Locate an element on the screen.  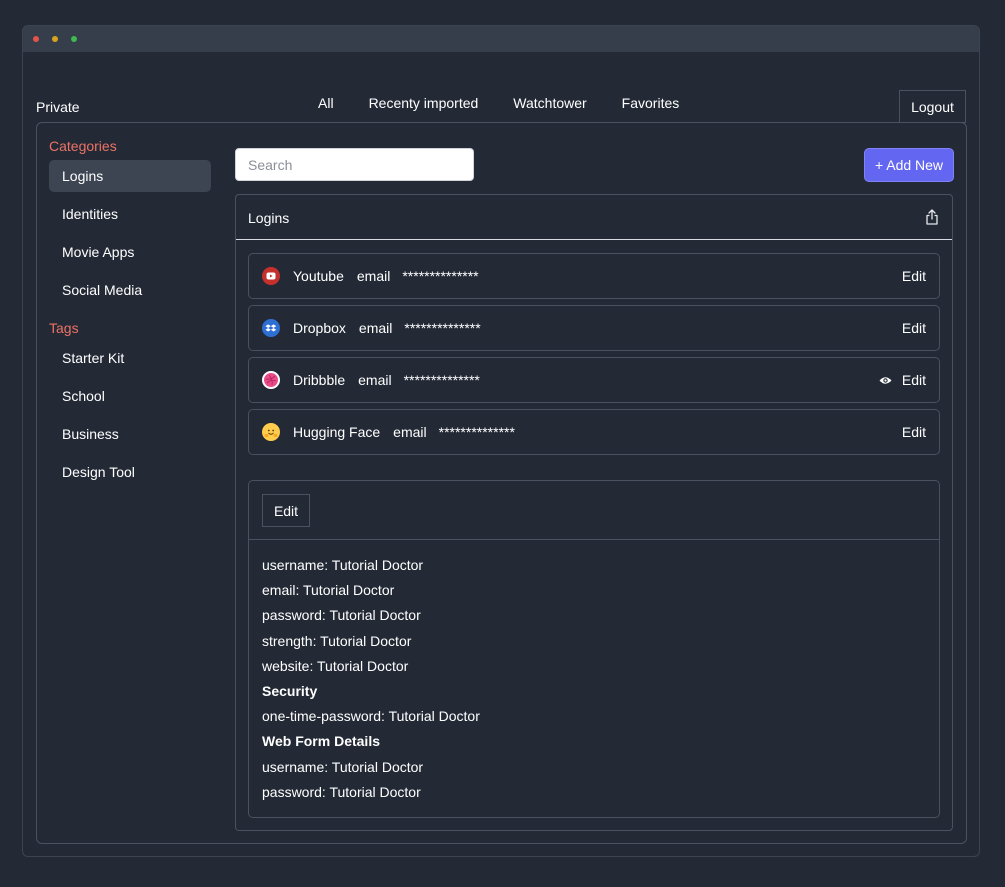
login-row-hugging-face: Hugging Face email ************** Edit is located at coordinates (594, 432).